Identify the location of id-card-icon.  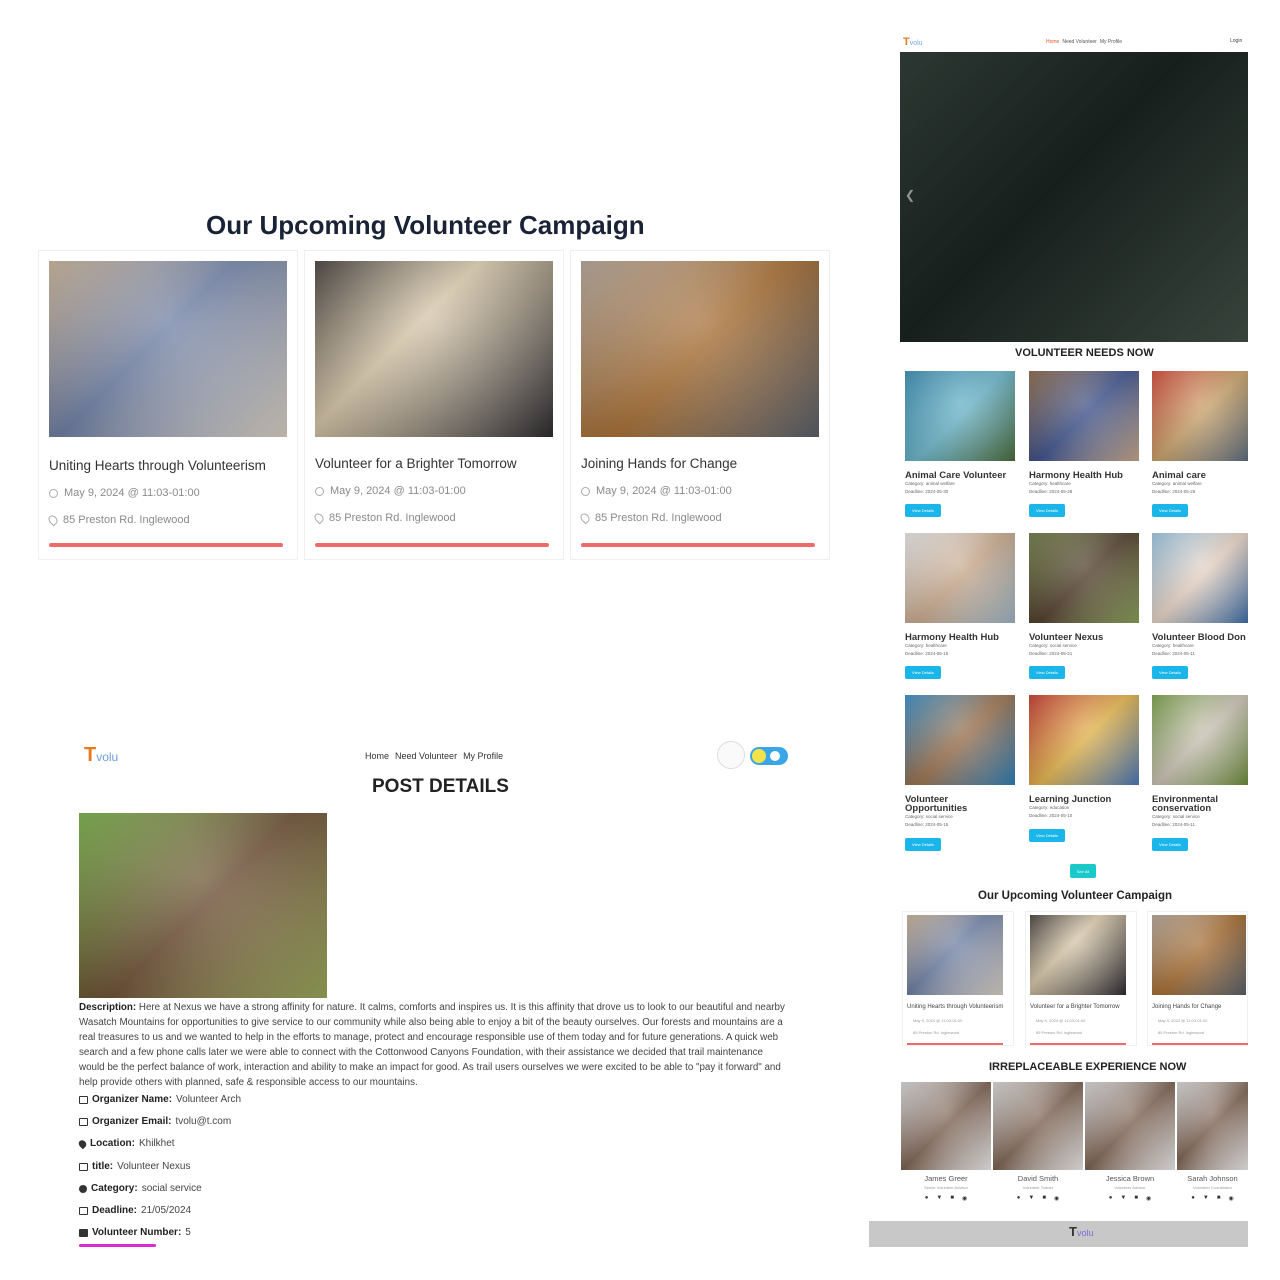
(83, 1232).